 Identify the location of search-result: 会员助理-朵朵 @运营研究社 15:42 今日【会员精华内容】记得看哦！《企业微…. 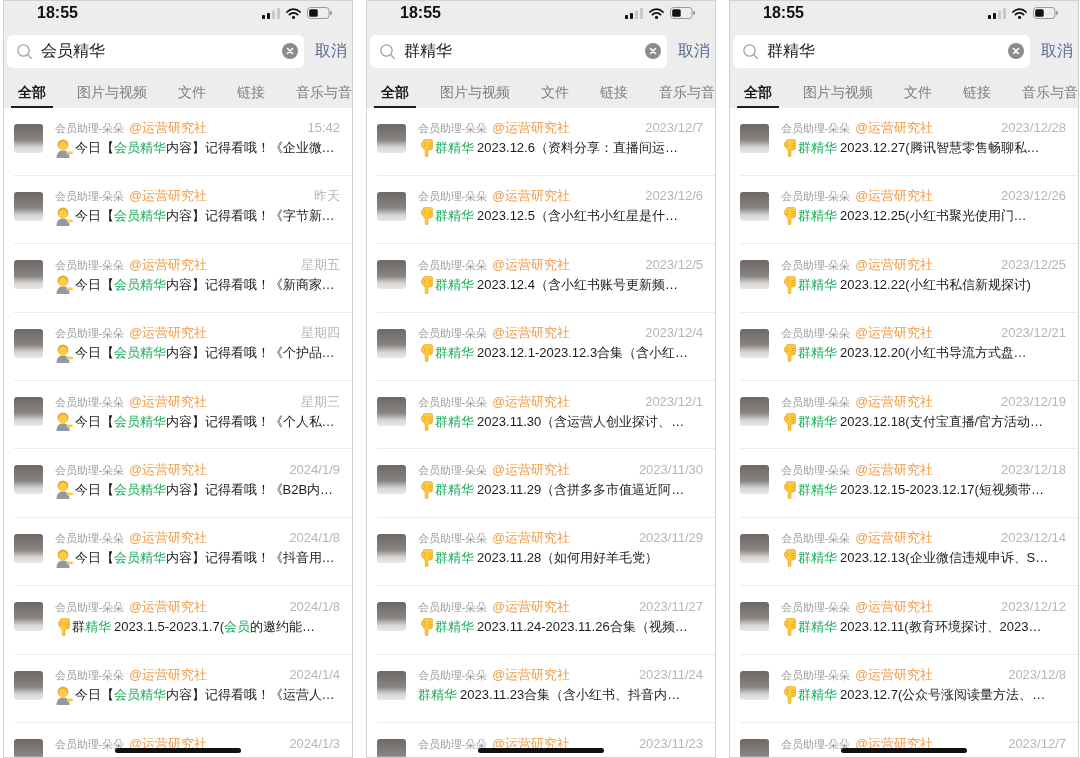
(182, 141).